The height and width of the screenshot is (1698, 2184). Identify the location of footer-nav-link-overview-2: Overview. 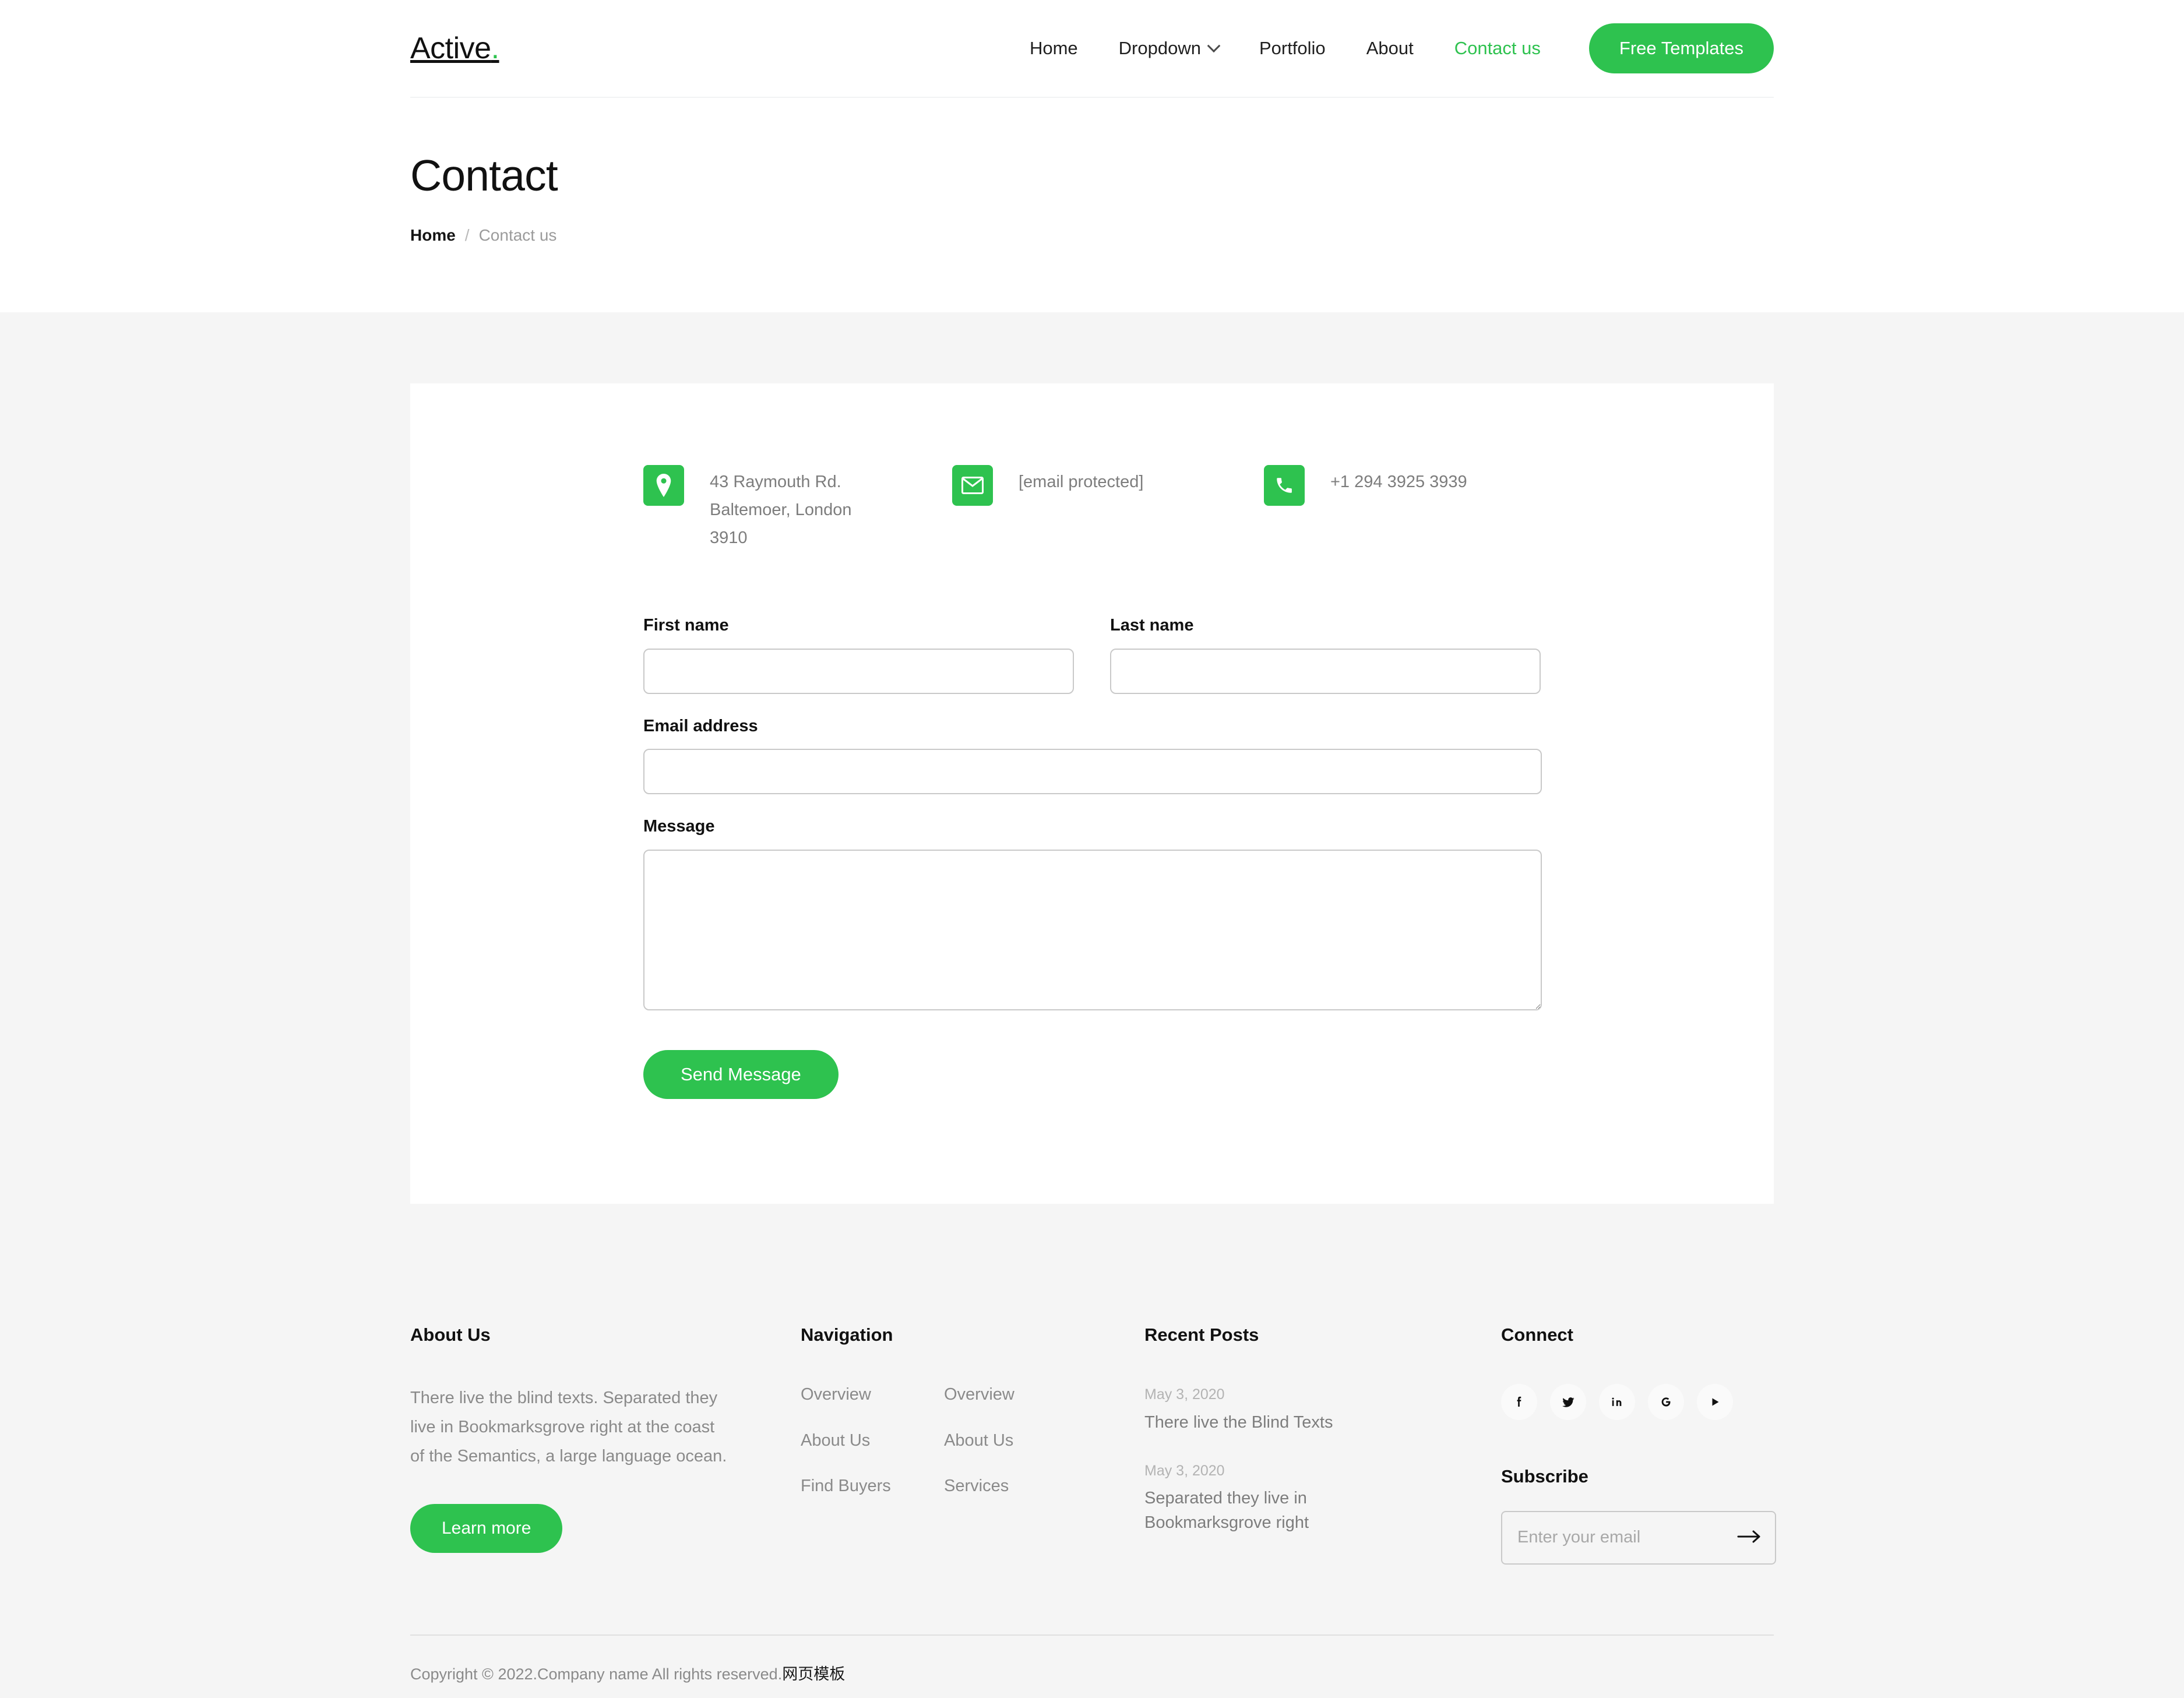
(1015, 1394).